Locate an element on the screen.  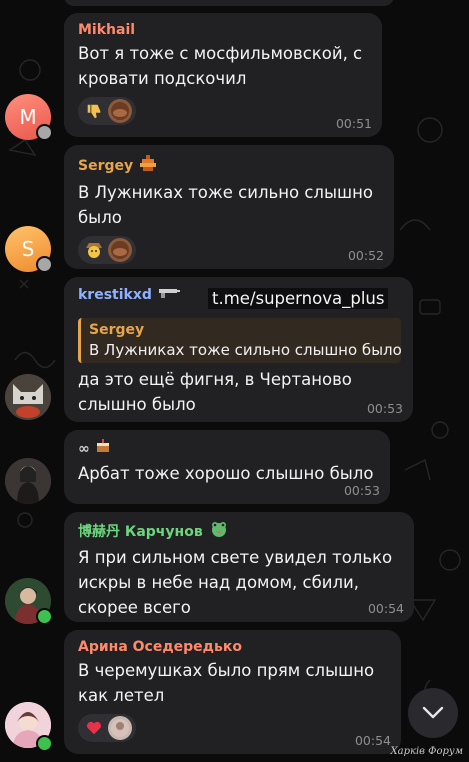
red-heart-icon is located at coordinates (94, 728).